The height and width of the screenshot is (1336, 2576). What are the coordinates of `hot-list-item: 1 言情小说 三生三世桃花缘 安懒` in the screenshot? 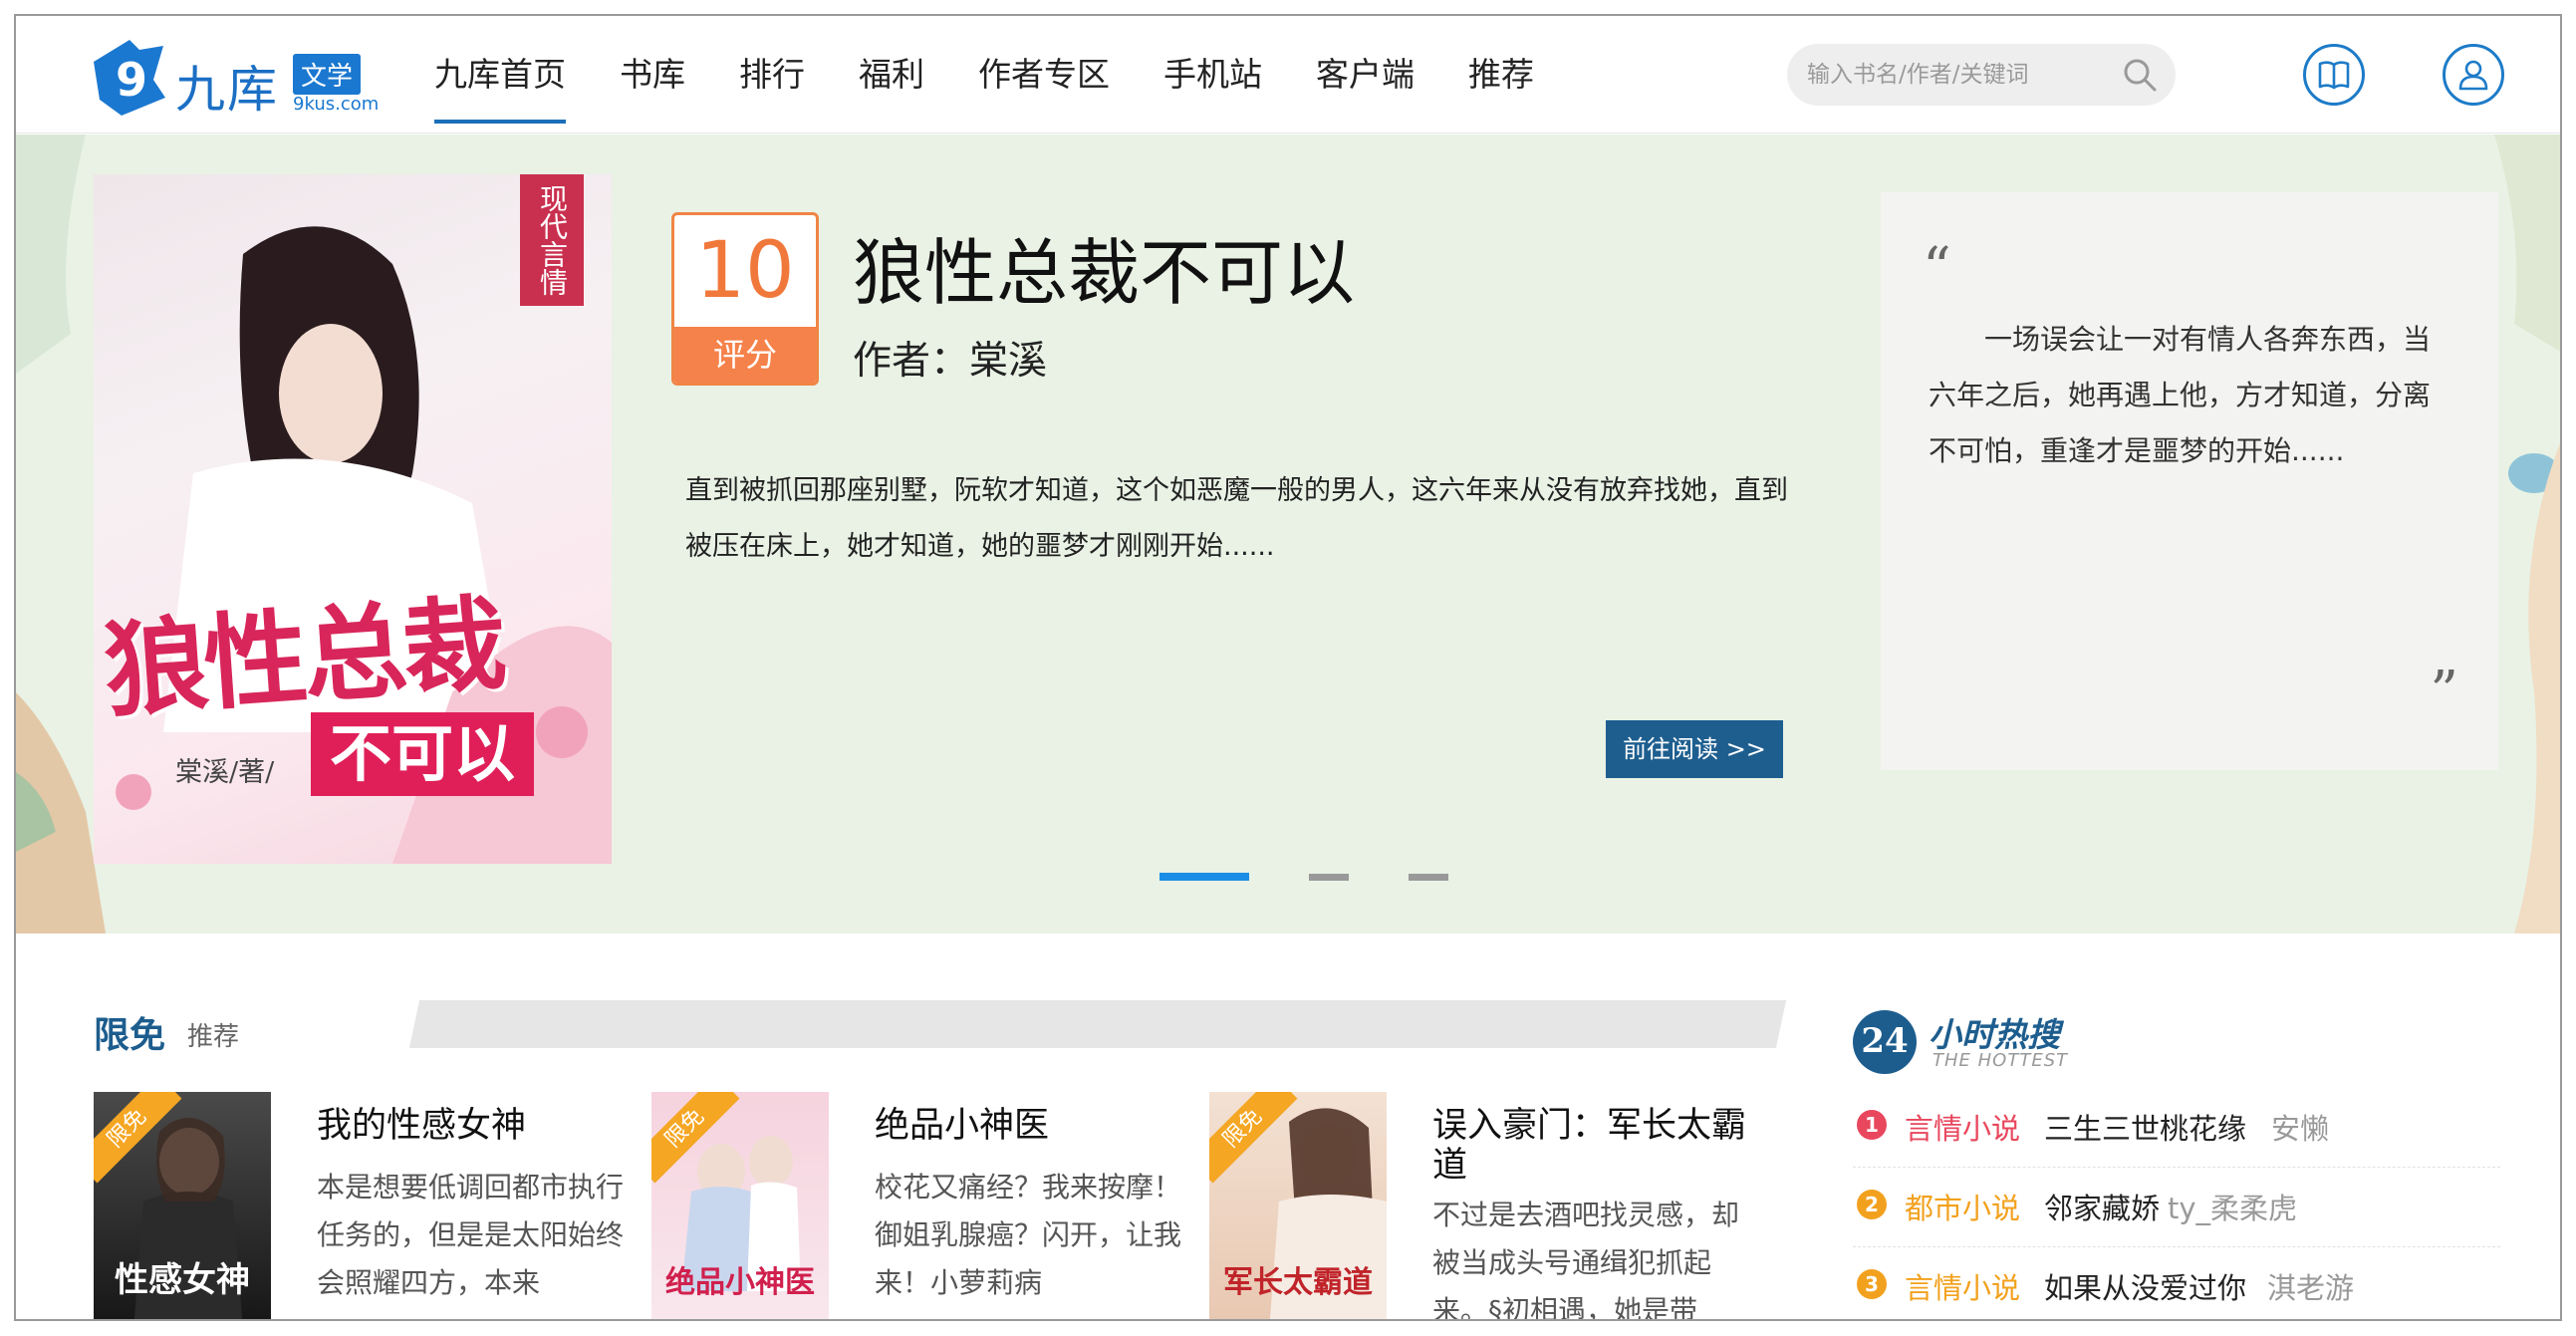 It's located at (2176, 1128).